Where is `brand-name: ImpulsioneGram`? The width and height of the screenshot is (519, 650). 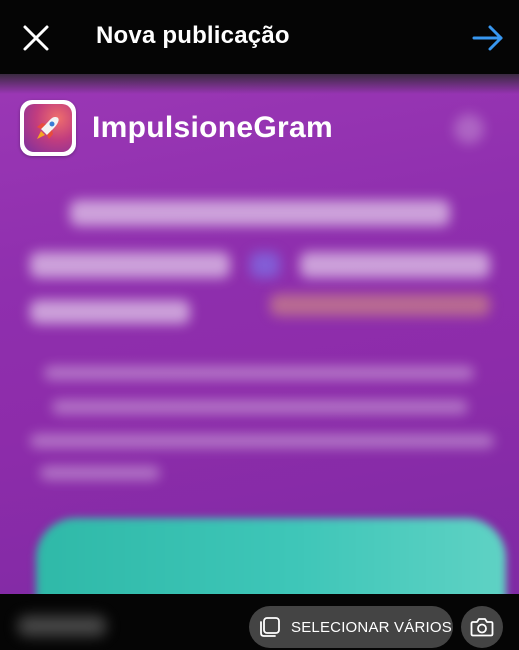
brand-name: ImpulsioneGram is located at coordinates (212, 127).